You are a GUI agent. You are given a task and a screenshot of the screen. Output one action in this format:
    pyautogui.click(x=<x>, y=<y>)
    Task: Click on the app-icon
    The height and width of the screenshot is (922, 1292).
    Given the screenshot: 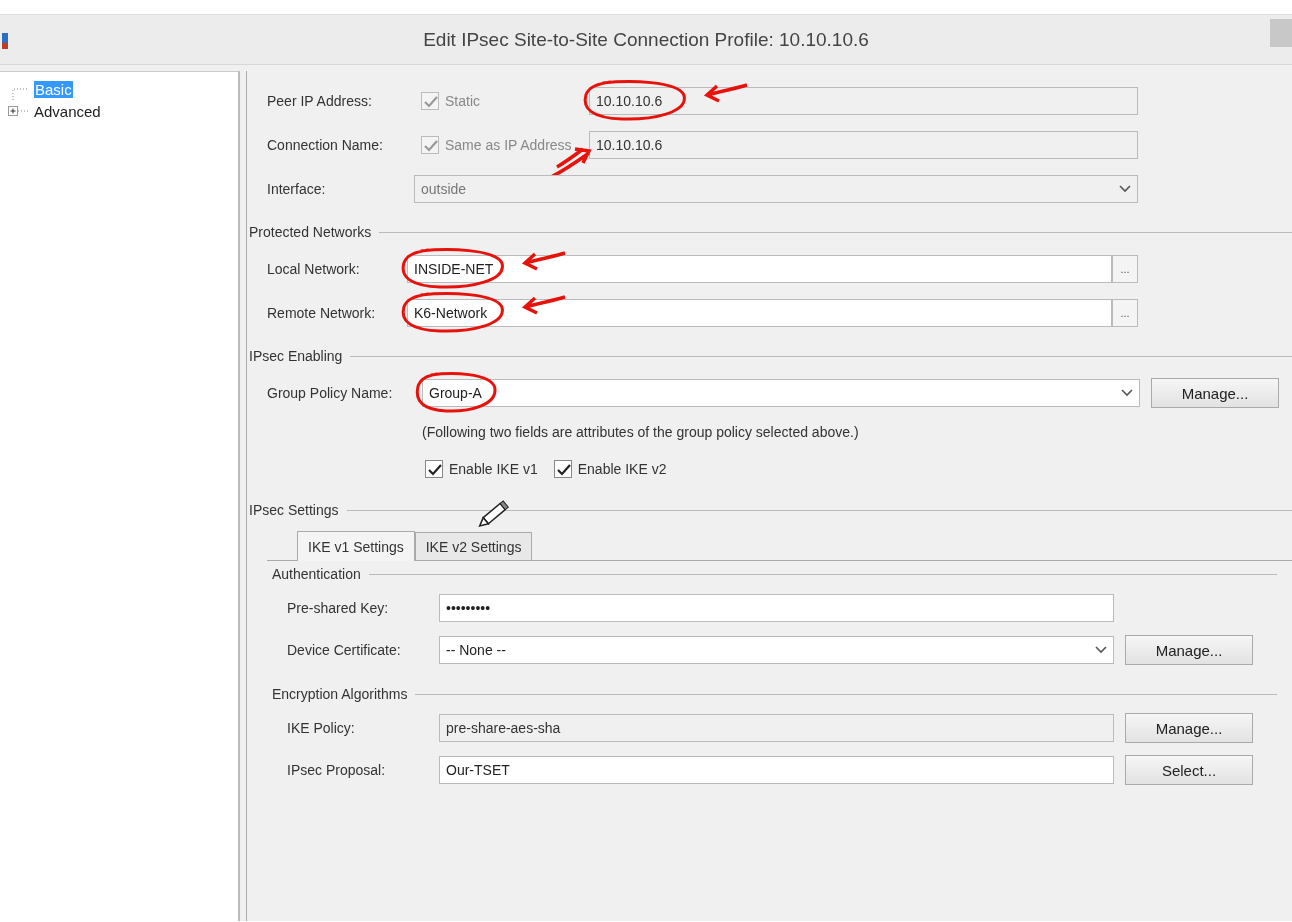 What is the action you would take?
    pyautogui.click(x=5, y=41)
    